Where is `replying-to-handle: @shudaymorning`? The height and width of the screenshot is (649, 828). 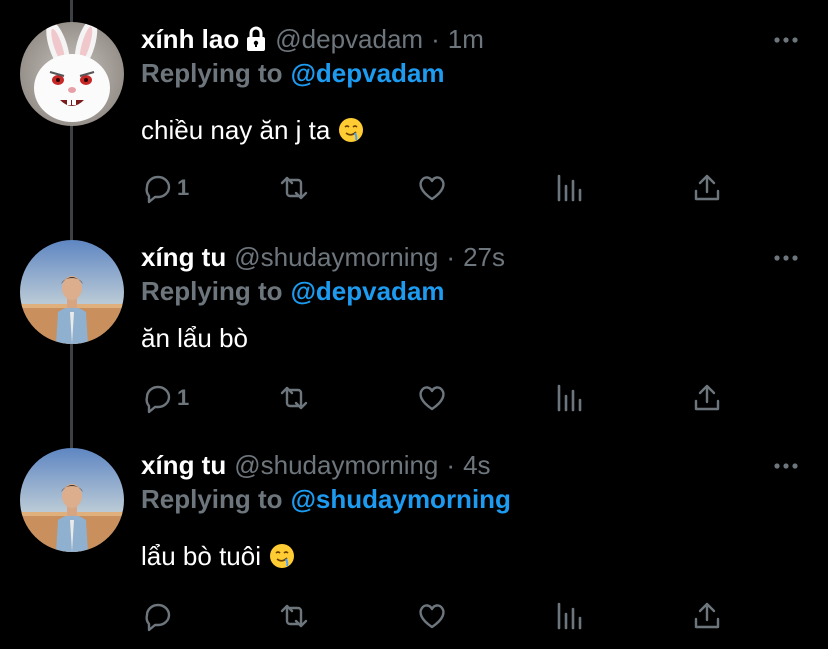
replying-to-handle: @shudaymorning is located at coordinates (401, 499).